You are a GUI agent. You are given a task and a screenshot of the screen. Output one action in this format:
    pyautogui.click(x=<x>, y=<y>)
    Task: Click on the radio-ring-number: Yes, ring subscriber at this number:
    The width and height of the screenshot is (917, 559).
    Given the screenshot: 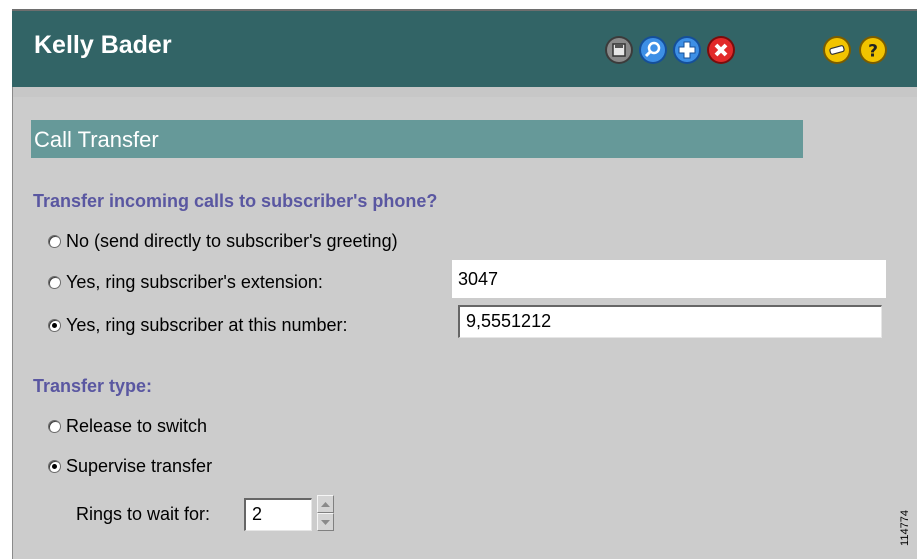 What is the action you would take?
    pyautogui.click(x=197, y=325)
    